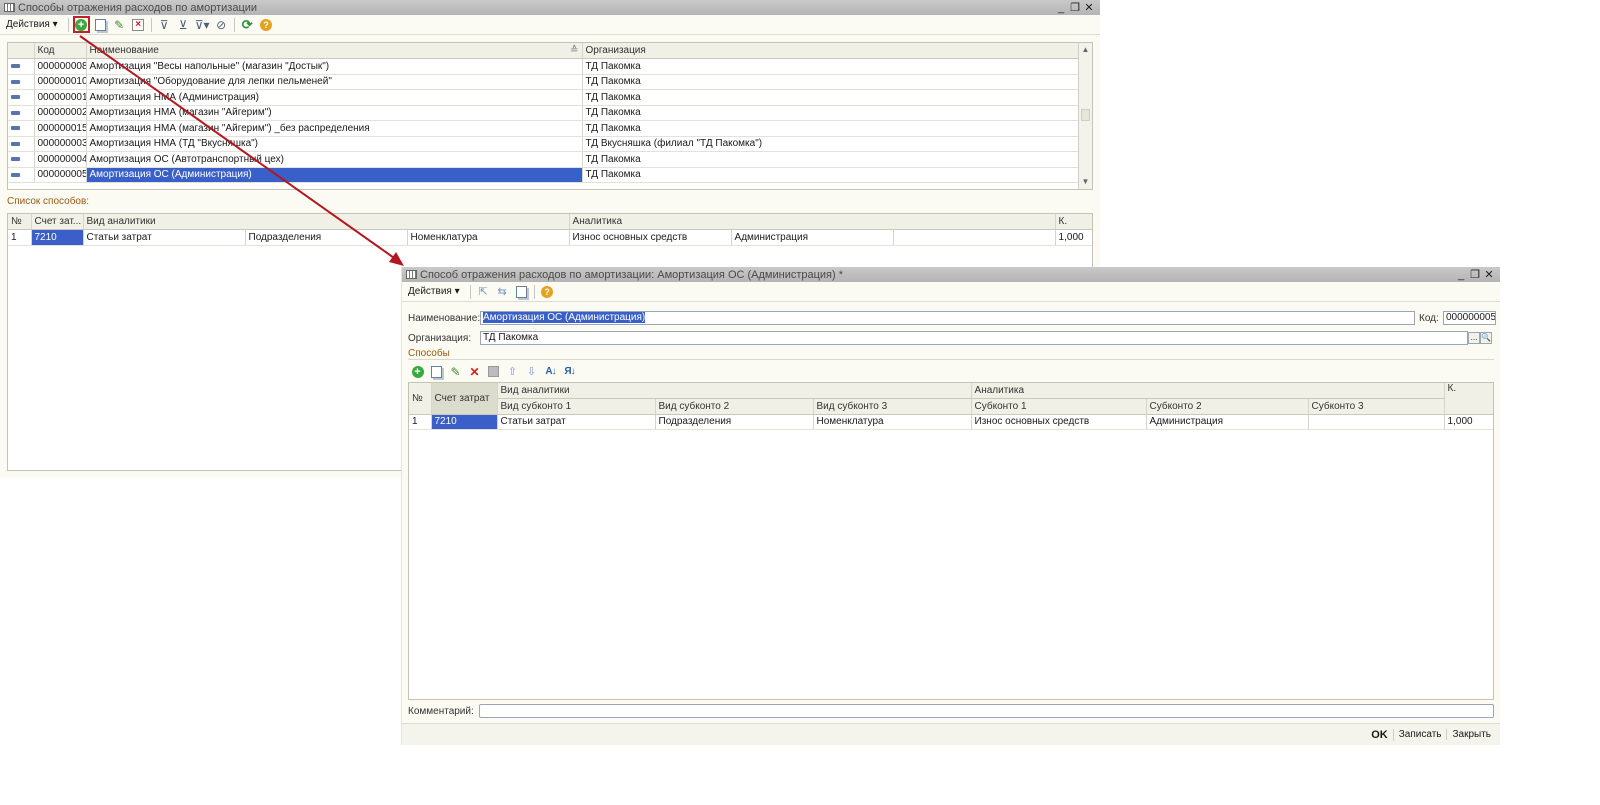 Image resolution: width=1600 pixels, height=805 pixels. I want to click on copy-button, so click(100, 24).